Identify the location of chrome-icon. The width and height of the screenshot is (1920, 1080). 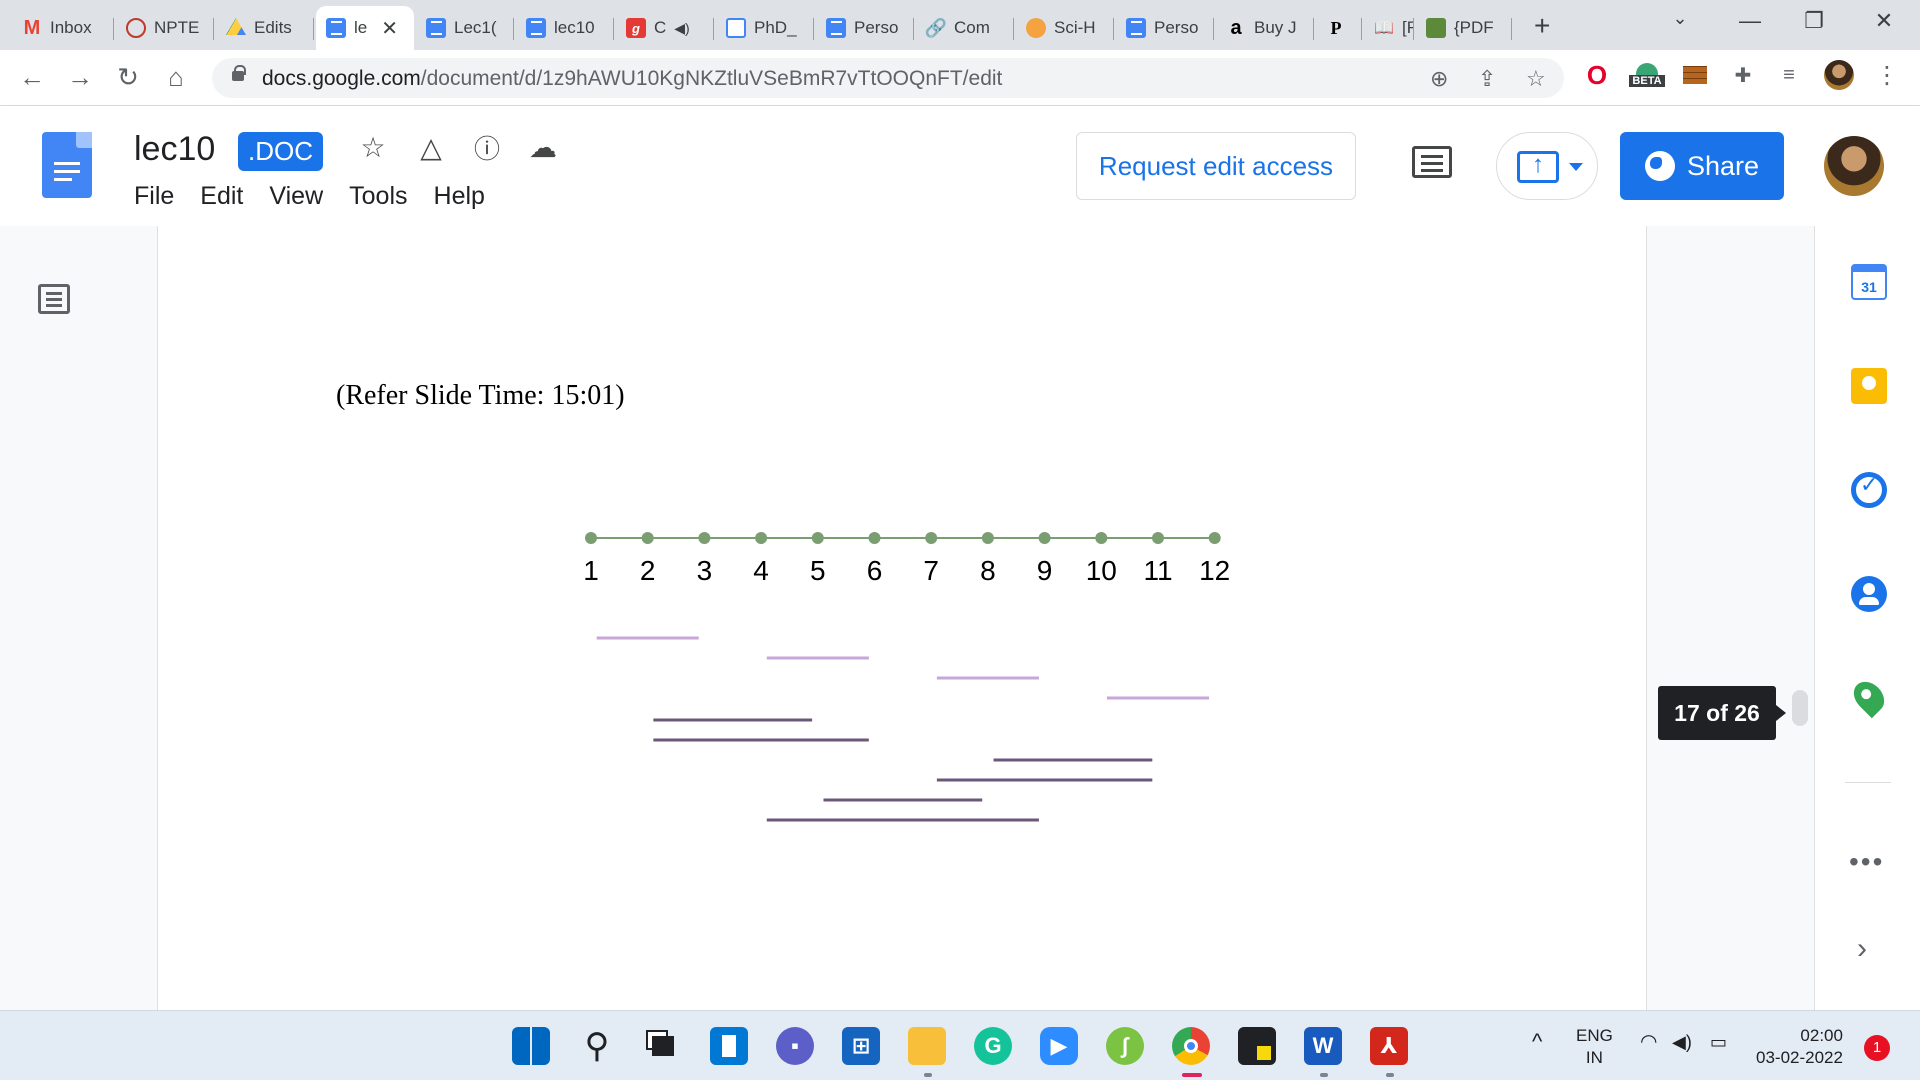
(1191, 1046).